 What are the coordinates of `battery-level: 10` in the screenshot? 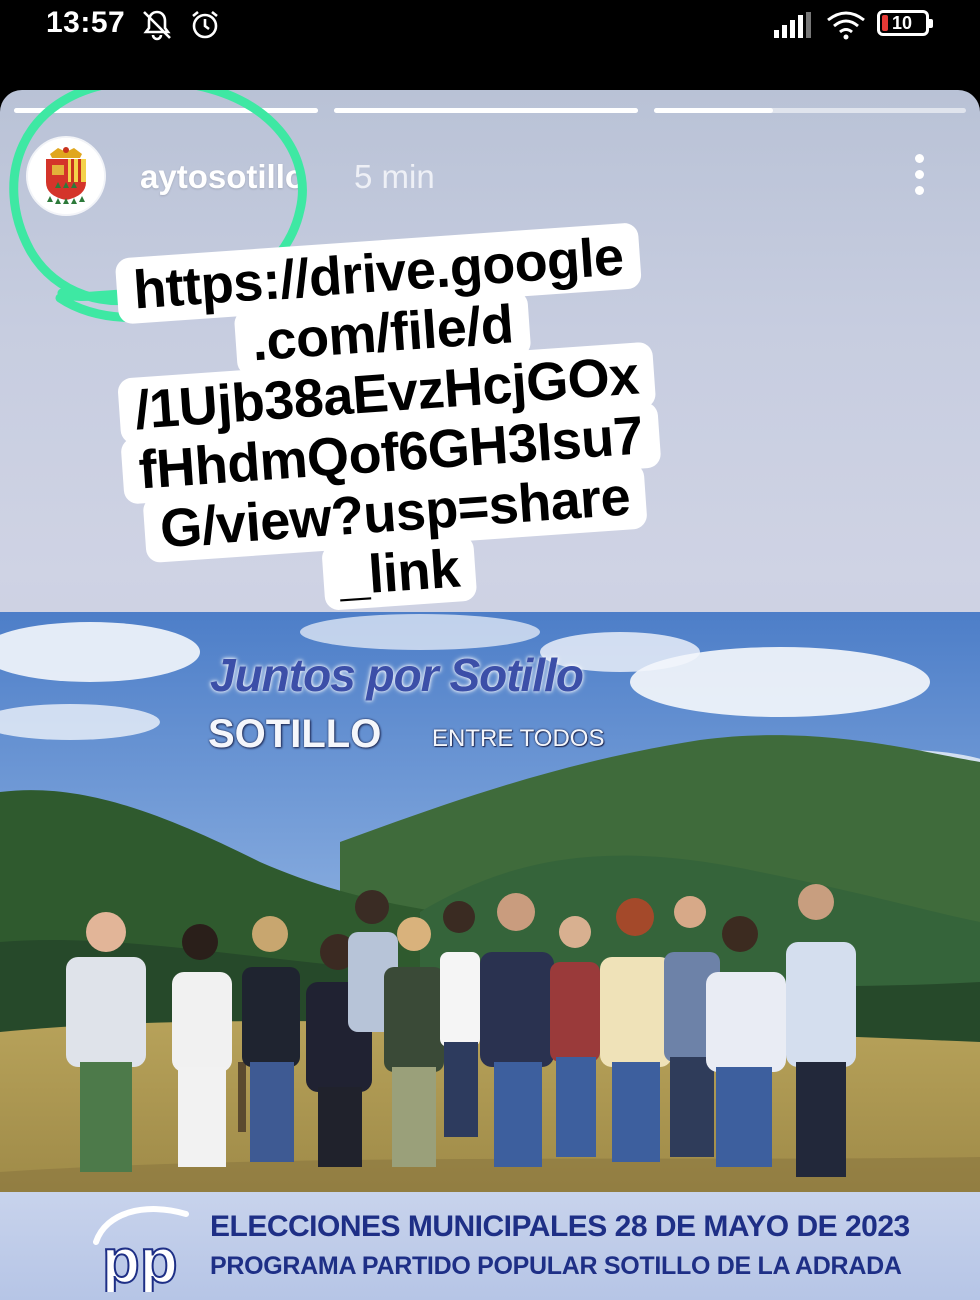 It's located at (902, 23).